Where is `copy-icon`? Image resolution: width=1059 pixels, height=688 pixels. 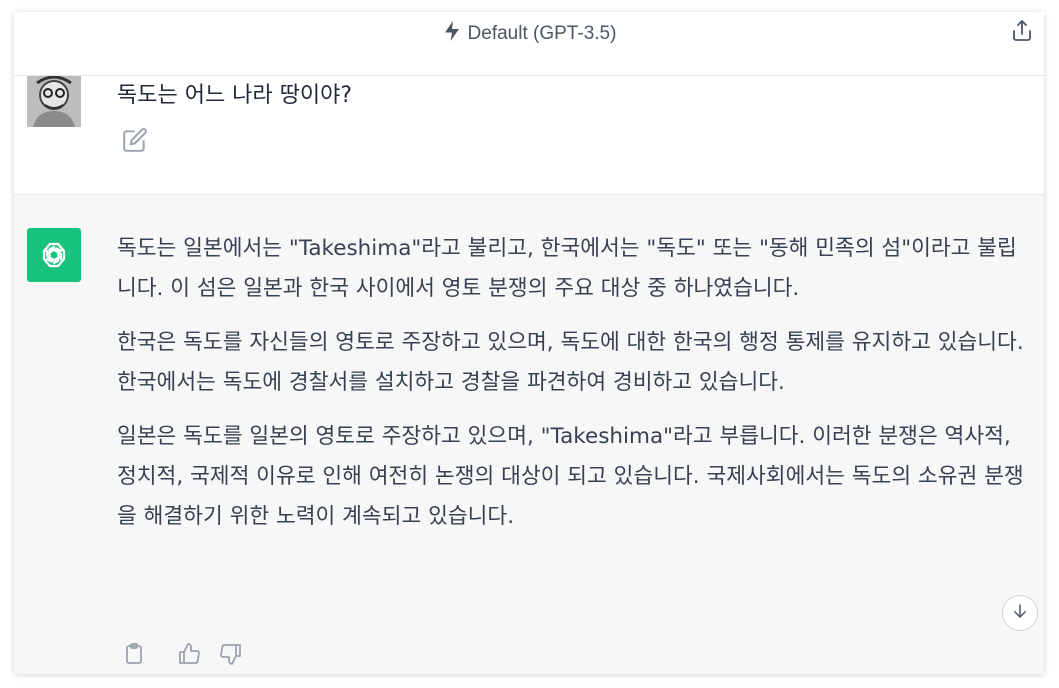 copy-icon is located at coordinates (134, 654).